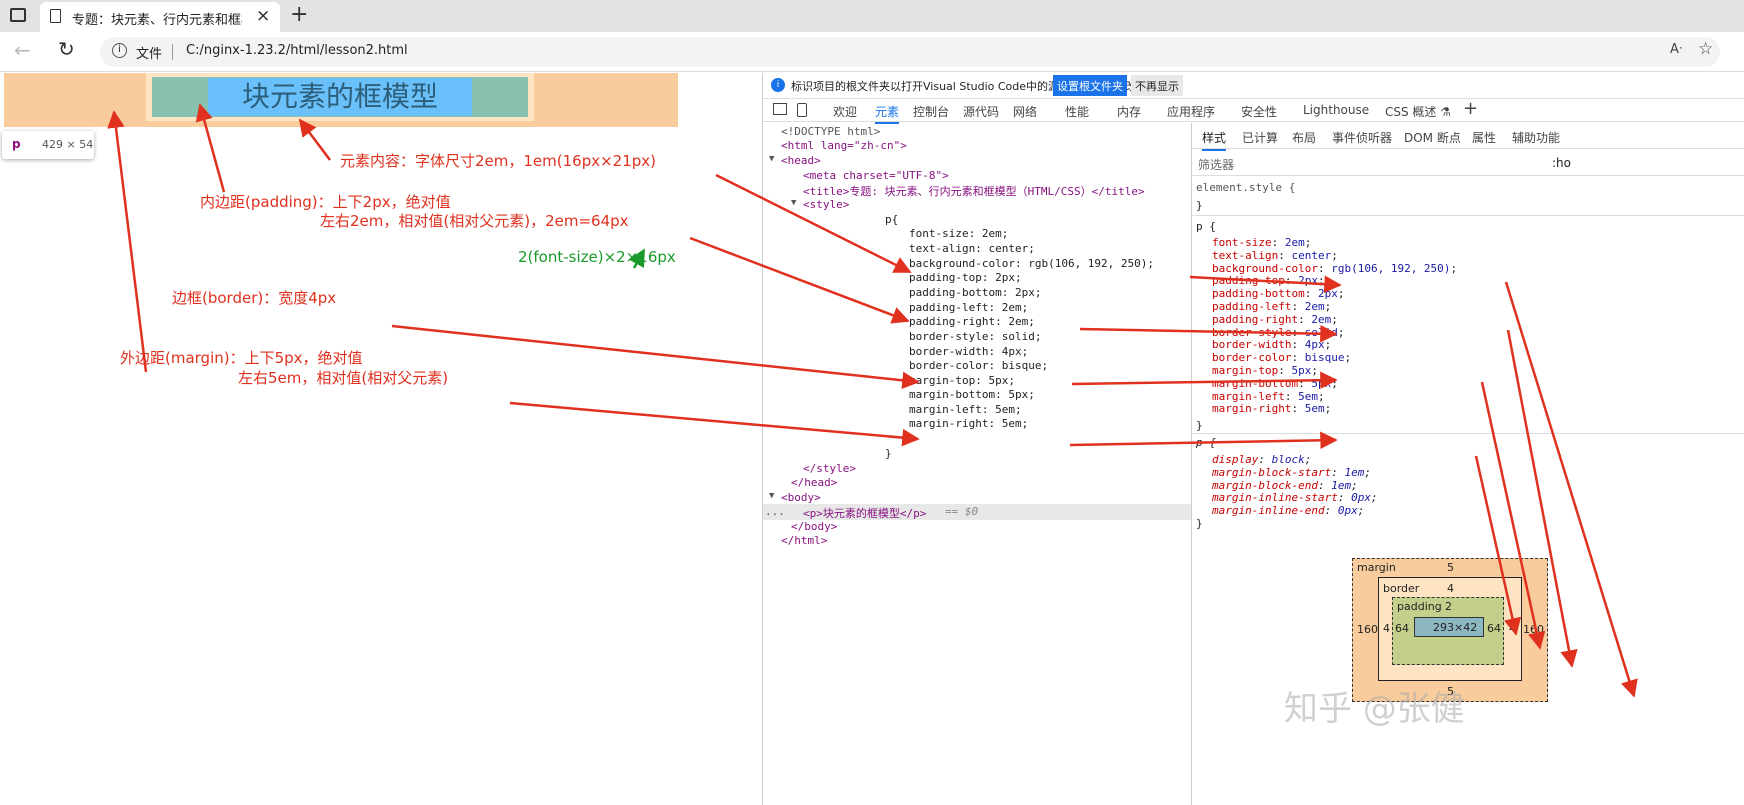  I want to click on arrow-margin-page, so click(127, 241).